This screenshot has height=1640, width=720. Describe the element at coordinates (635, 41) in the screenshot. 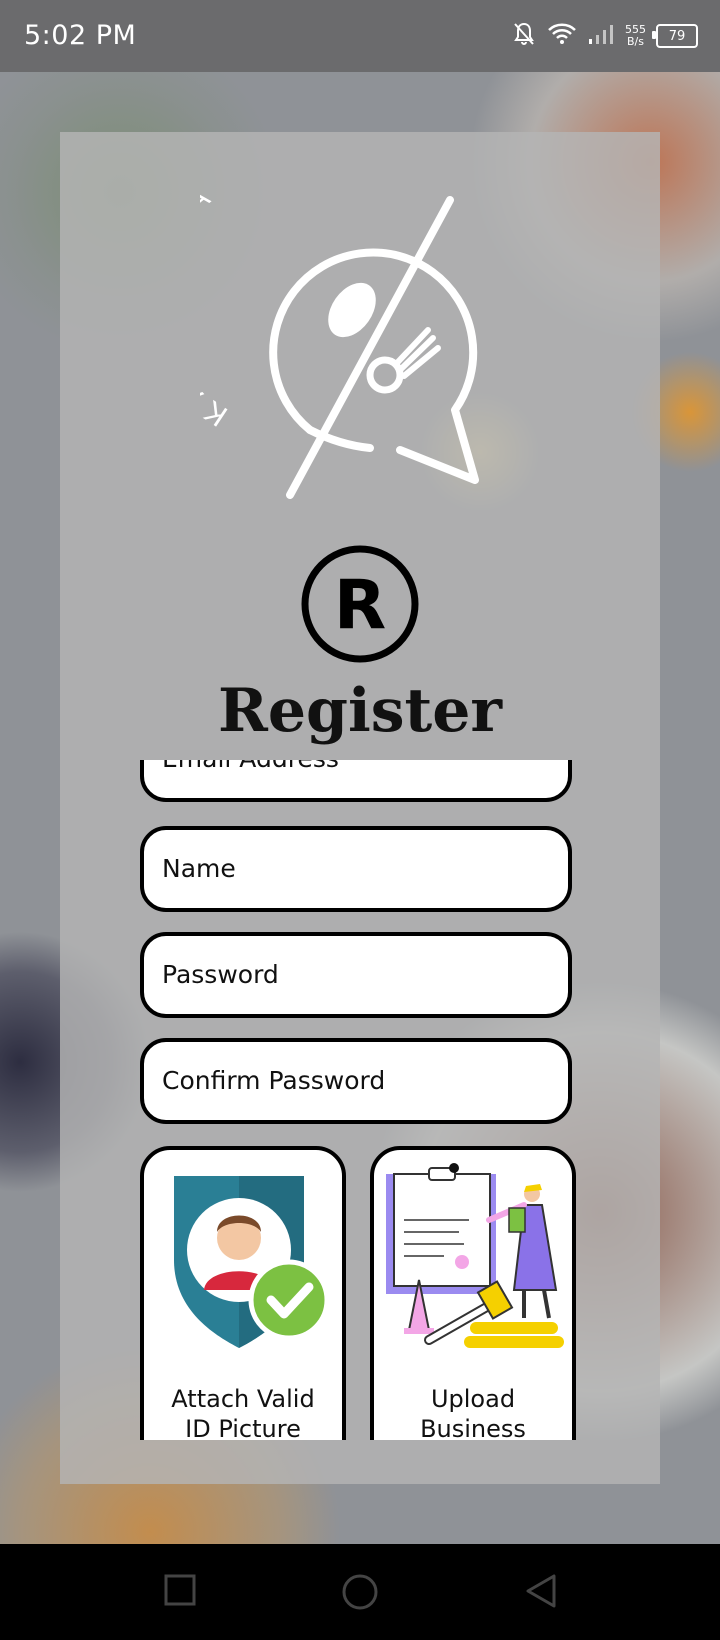

I see `network-speed-unit: B/s` at that location.